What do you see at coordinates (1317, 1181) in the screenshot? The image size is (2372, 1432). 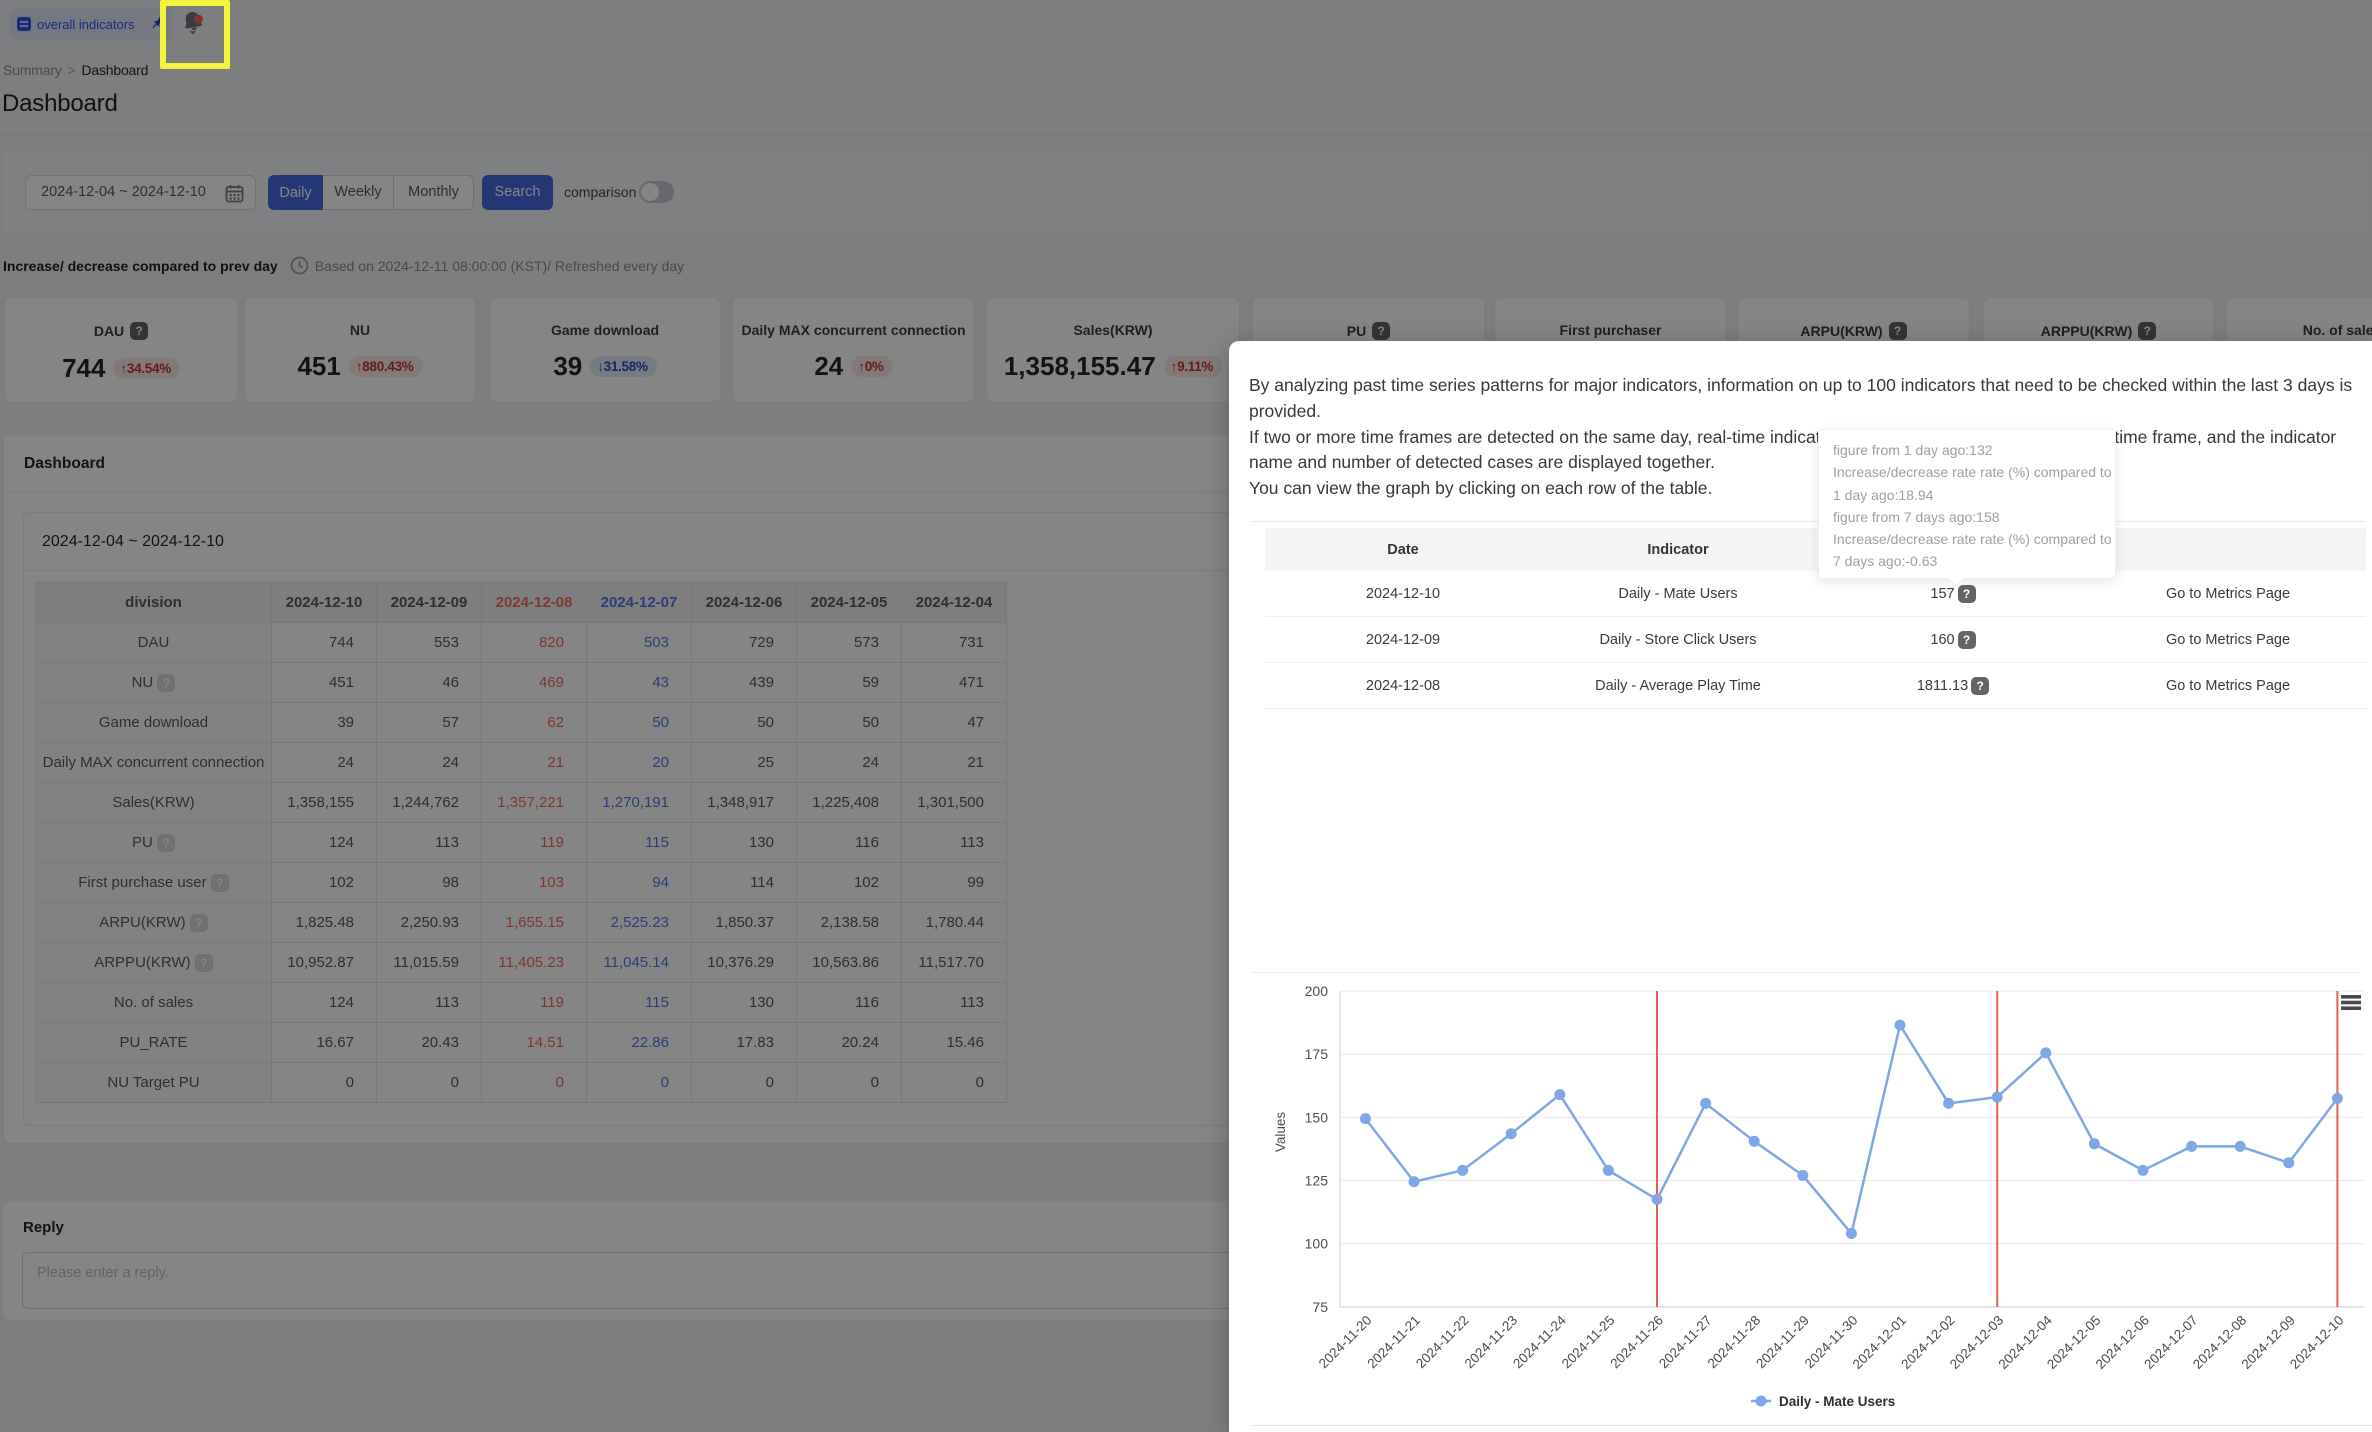 I see `svg-text: 125` at bounding box center [1317, 1181].